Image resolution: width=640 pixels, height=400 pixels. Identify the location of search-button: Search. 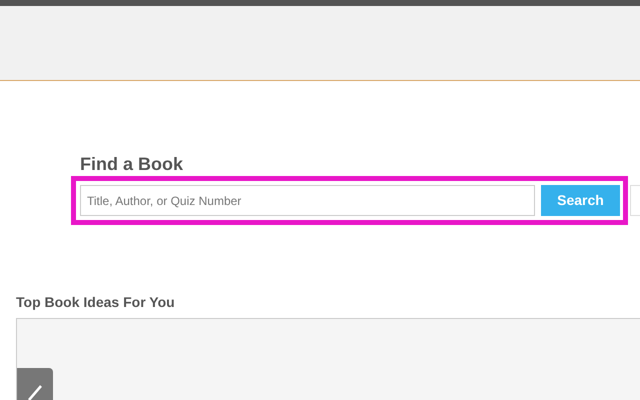
(580, 200).